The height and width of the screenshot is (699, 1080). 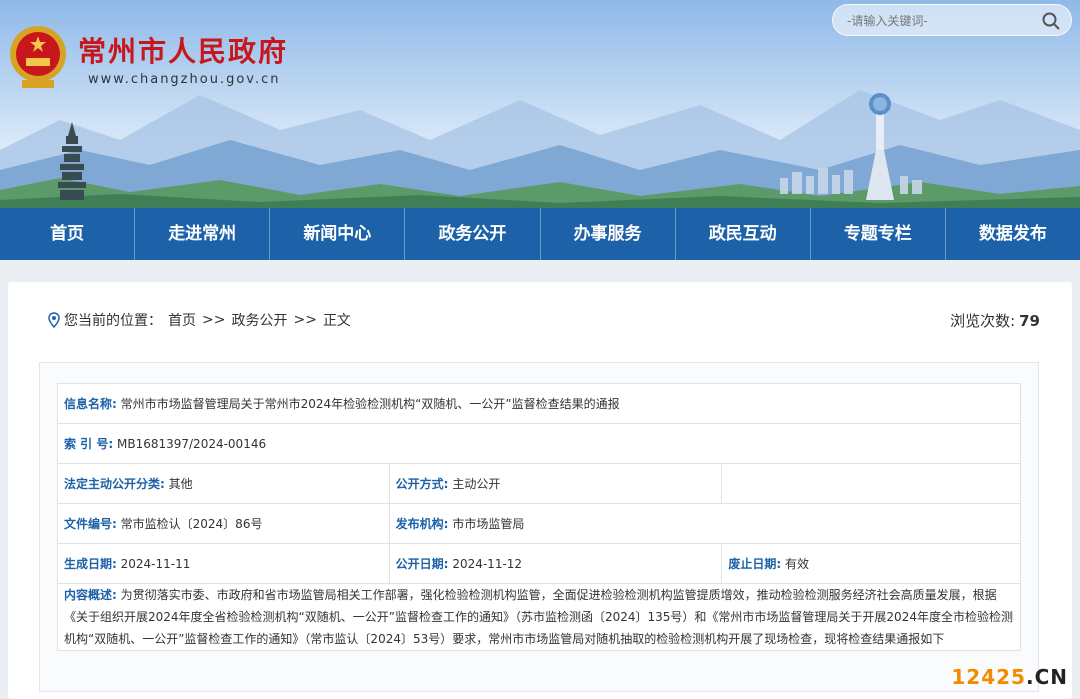 What do you see at coordinates (38, 57) in the screenshot?
I see `national-emblem-icon` at bounding box center [38, 57].